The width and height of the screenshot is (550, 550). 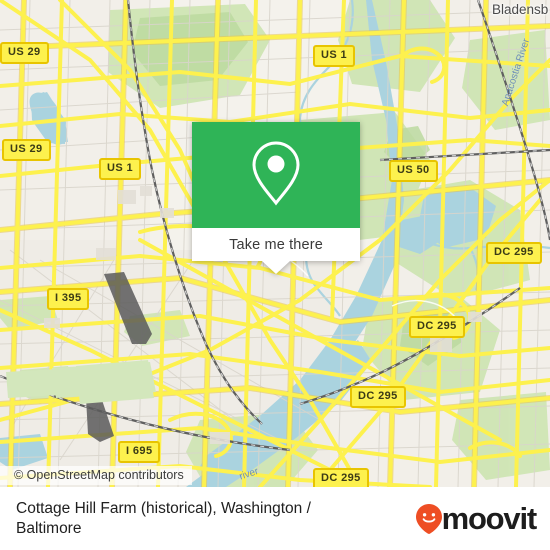 I want to click on osm-attribution: © OpenStreetMap contributors, so click(x=96, y=475).